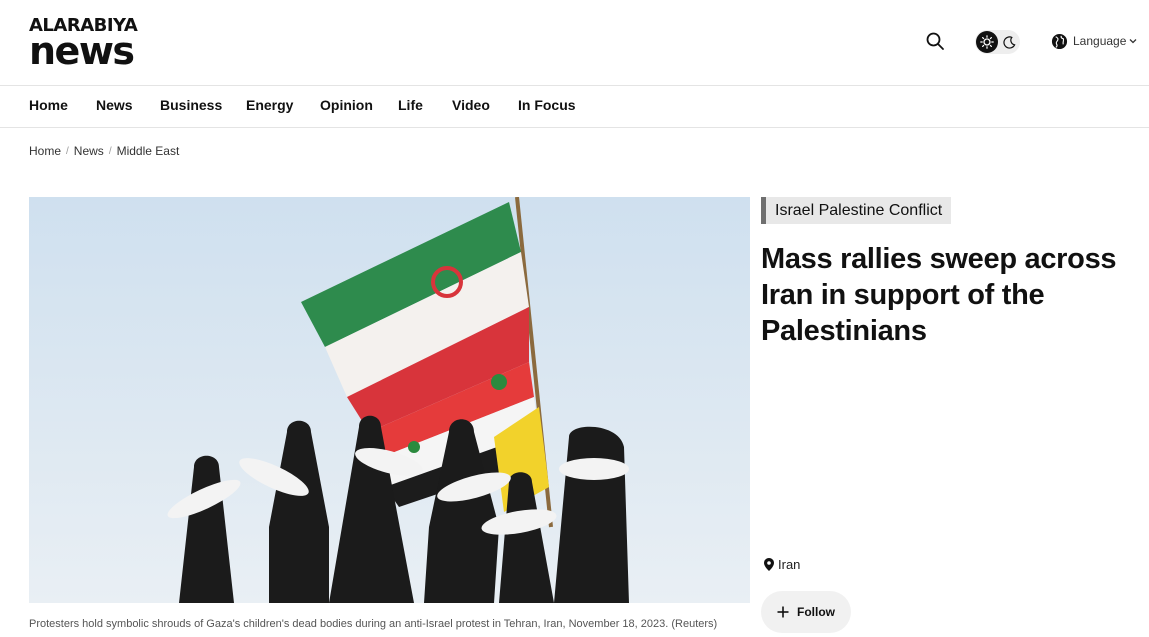  Describe the element at coordinates (346, 105) in the screenshot. I see `nav-item-opinion: Opinion` at that location.